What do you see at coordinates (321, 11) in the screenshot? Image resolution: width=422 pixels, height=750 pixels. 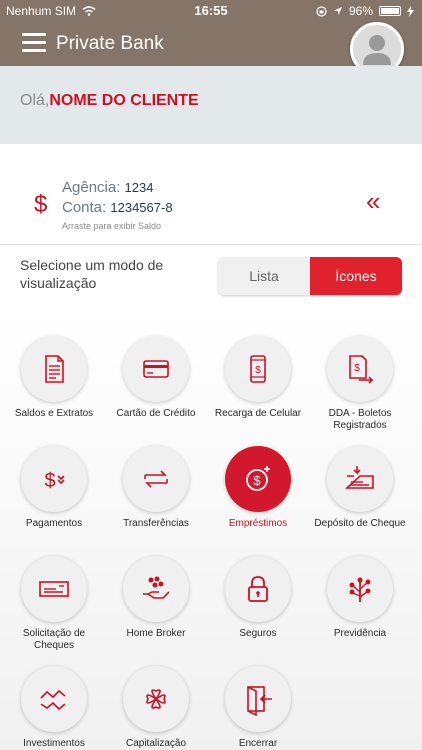 I see `rotation-lock-icon` at bounding box center [321, 11].